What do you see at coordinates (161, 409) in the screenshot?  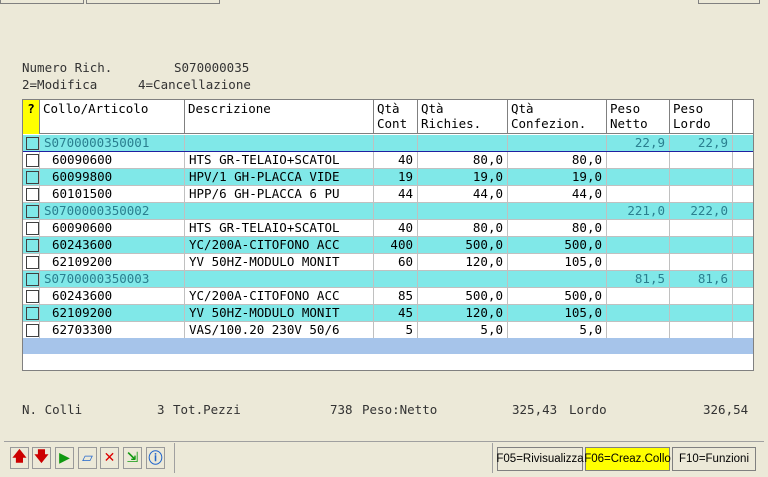 I see `colli-value: 3` at bounding box center [161, 409].